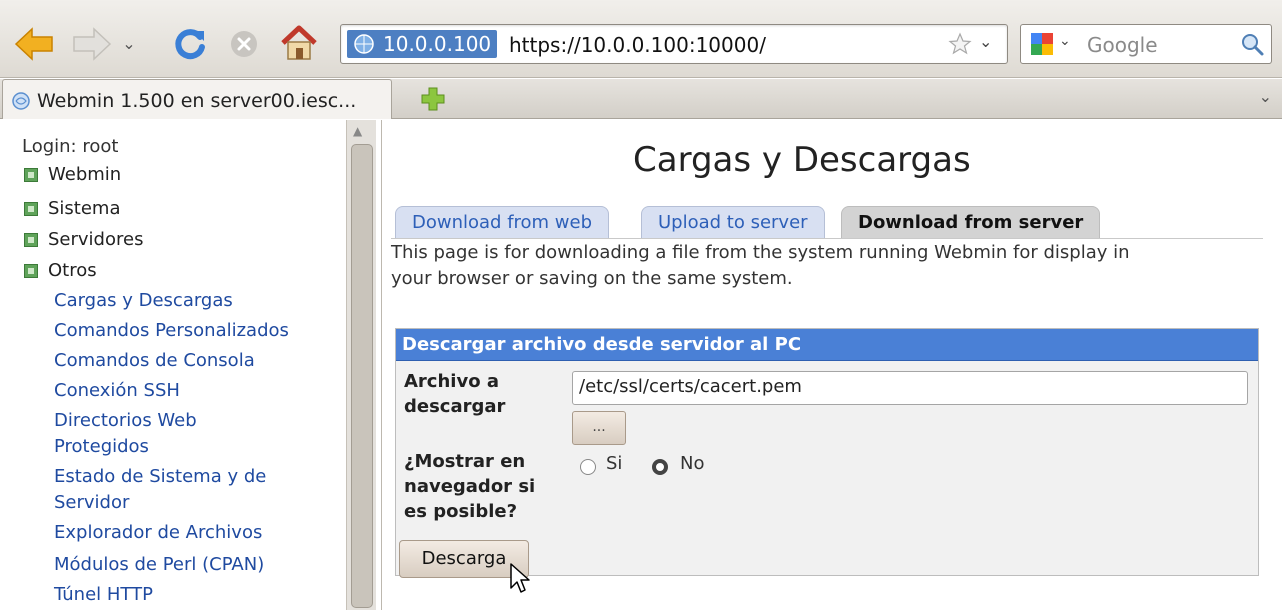 This screenshot has height=610, width=1282. I want to click on category-label: Webmin, so click(85, 174).